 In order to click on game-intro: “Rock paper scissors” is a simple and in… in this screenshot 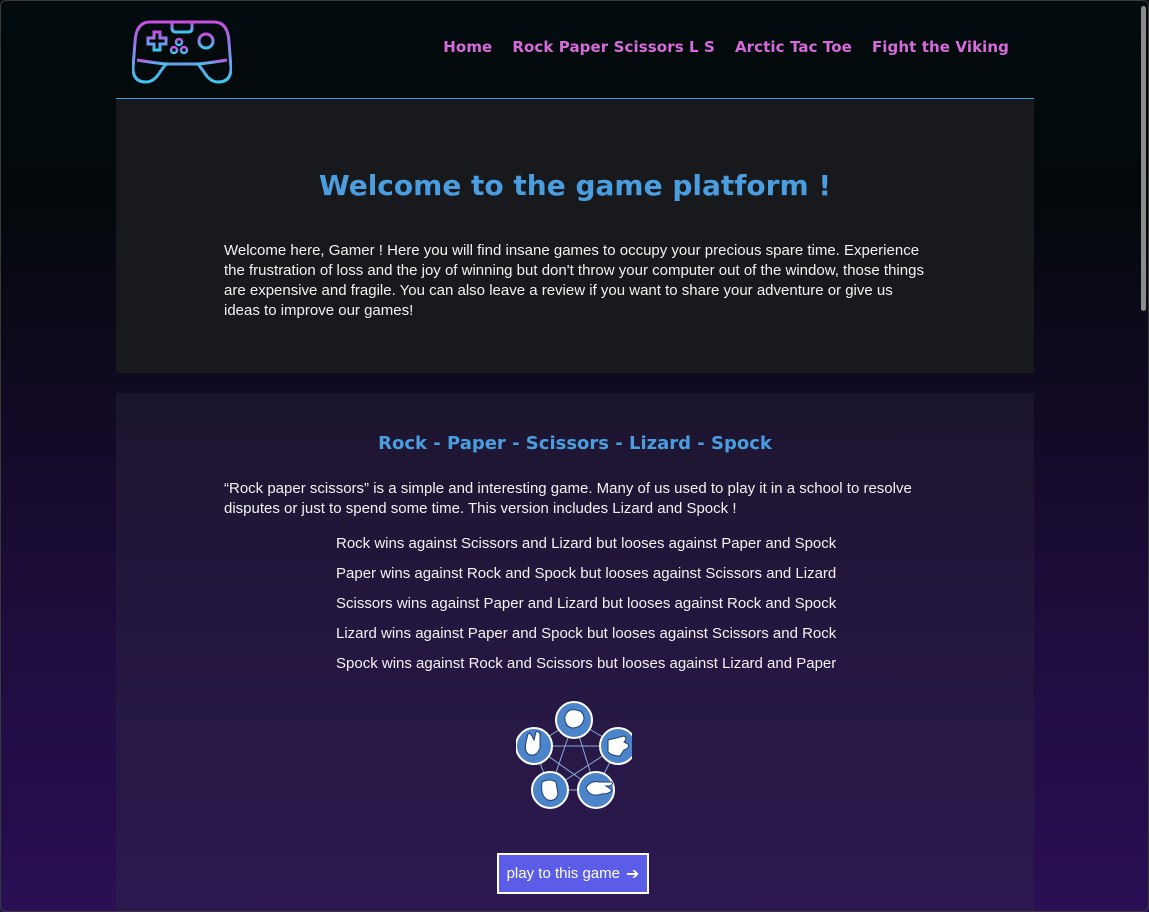, I will do `click(568, 498)`.